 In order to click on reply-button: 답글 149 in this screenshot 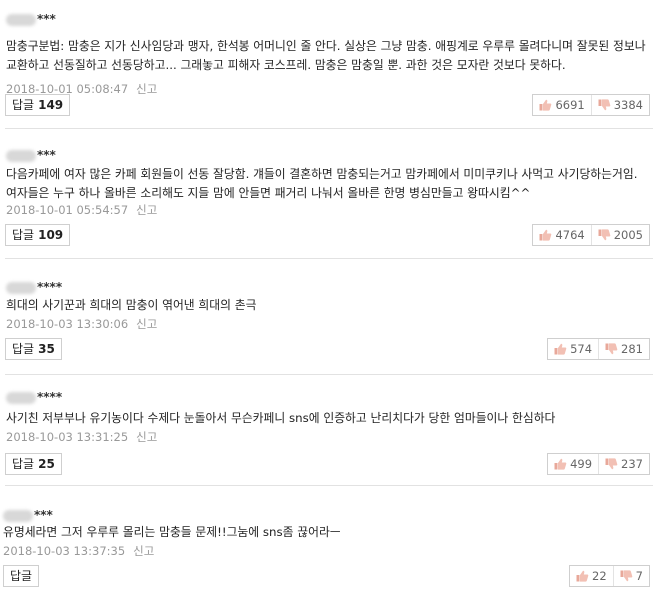, I will do `click(38, 105)`.